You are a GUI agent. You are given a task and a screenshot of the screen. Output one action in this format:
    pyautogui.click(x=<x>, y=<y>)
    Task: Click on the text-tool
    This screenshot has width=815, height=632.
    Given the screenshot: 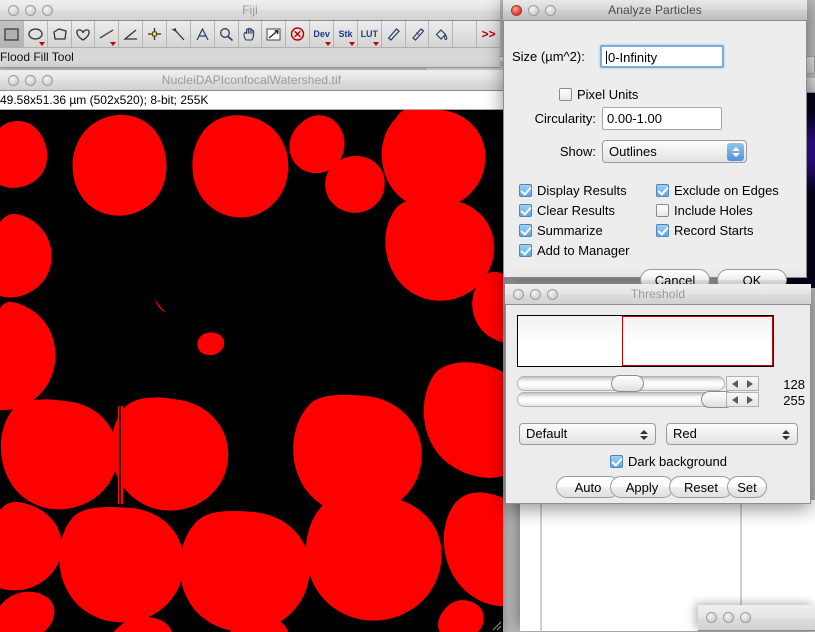 What is the action you would take?
    pyautogui.click(x=202, y=34)
    